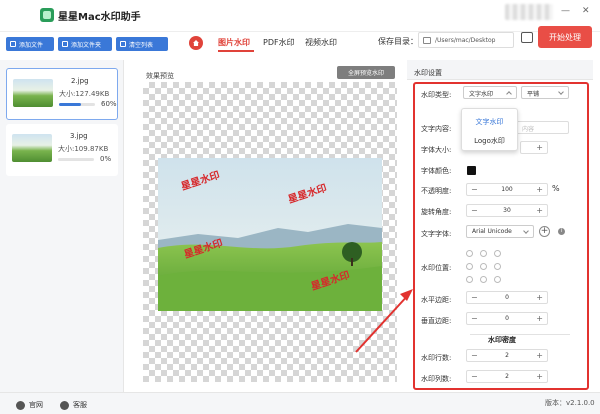  I want to click on horizontal-margin-label: 水平边距:, so click(436, 300).